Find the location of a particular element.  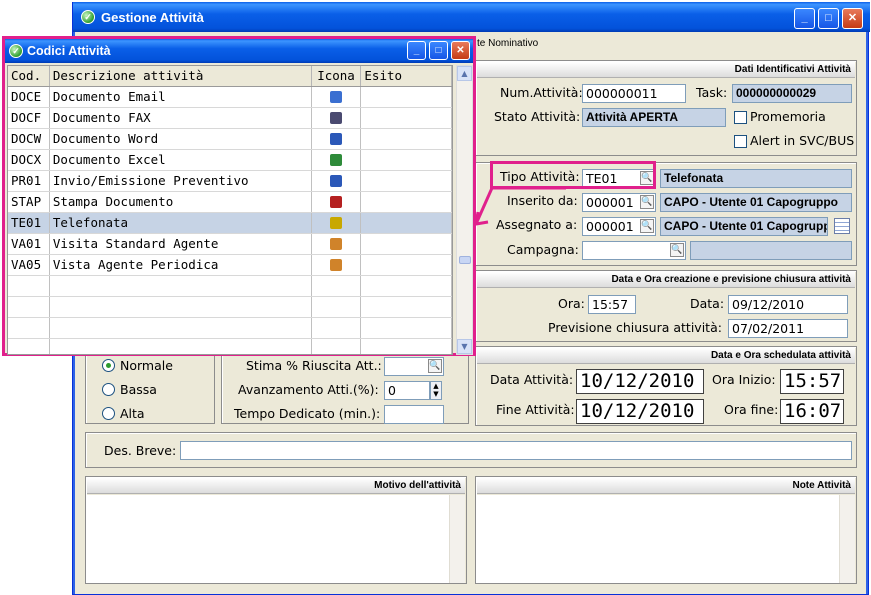

scroll-down-icon: ▼ is located at coordinates (464, 346).